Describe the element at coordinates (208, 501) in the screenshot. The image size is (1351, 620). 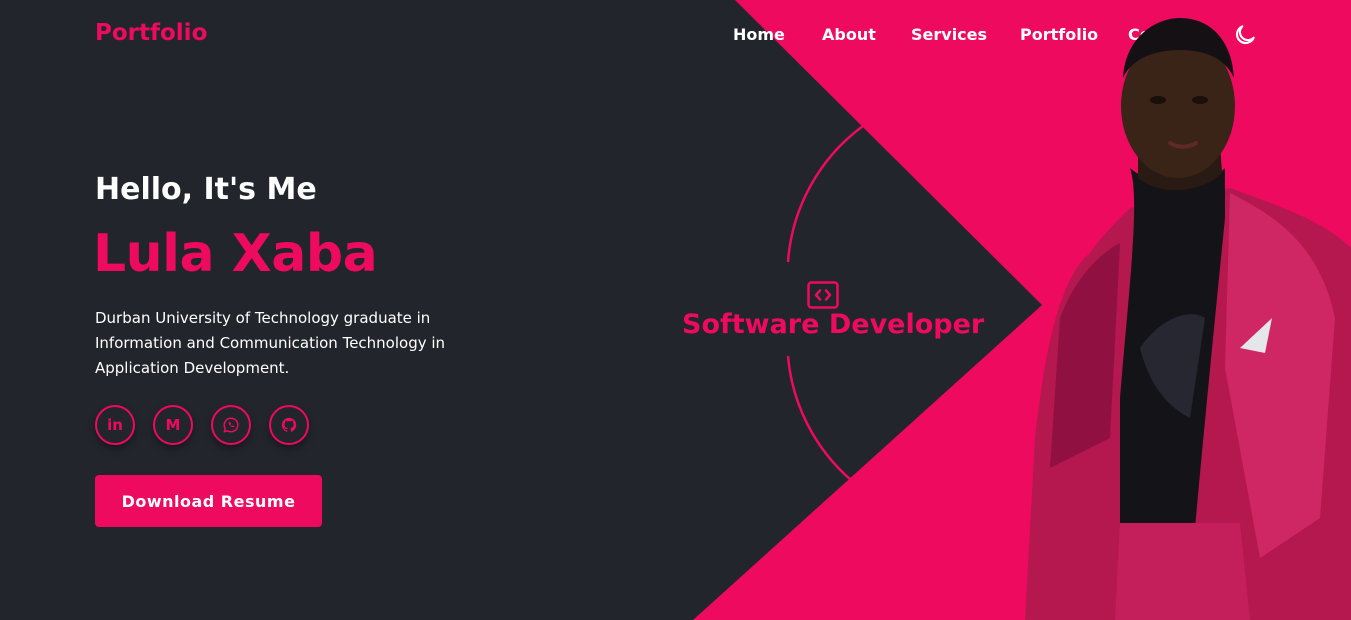
I see `download-resume-button: Download Resume` at that location.